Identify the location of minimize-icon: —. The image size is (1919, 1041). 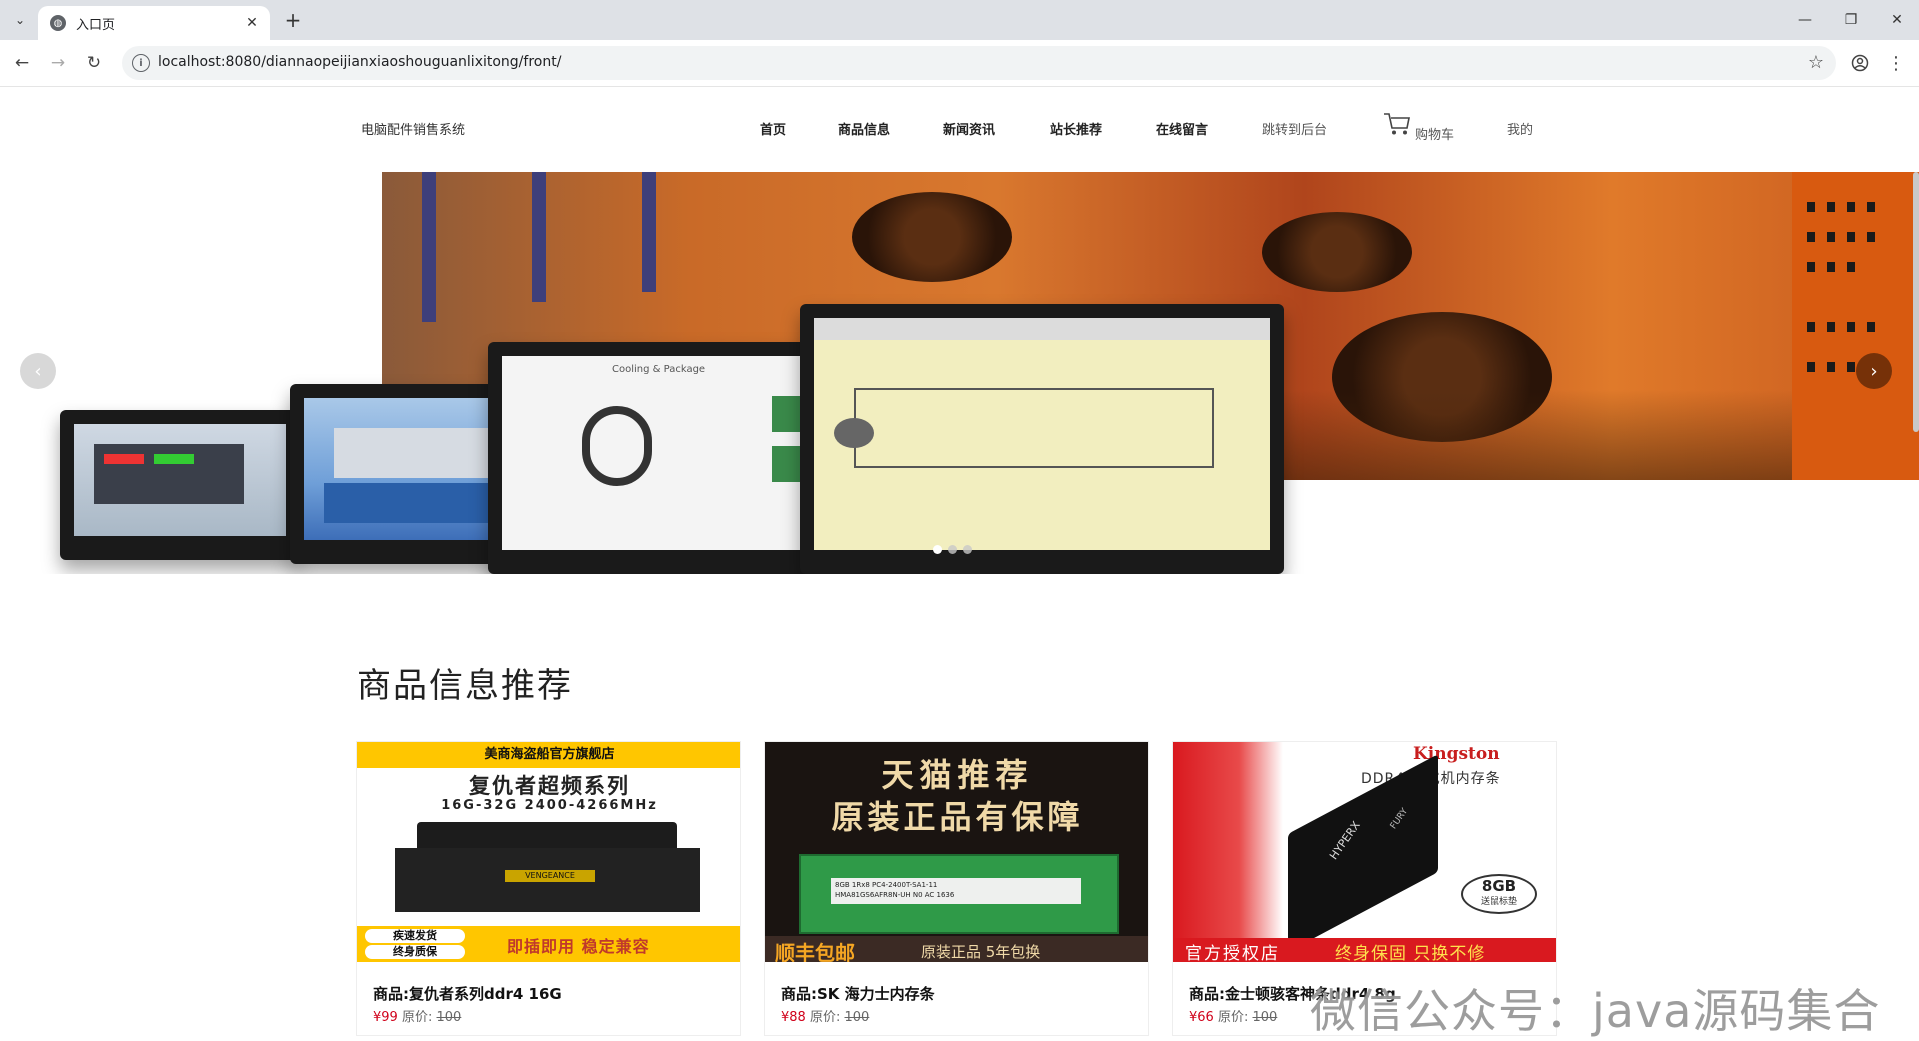
(1805, 20).